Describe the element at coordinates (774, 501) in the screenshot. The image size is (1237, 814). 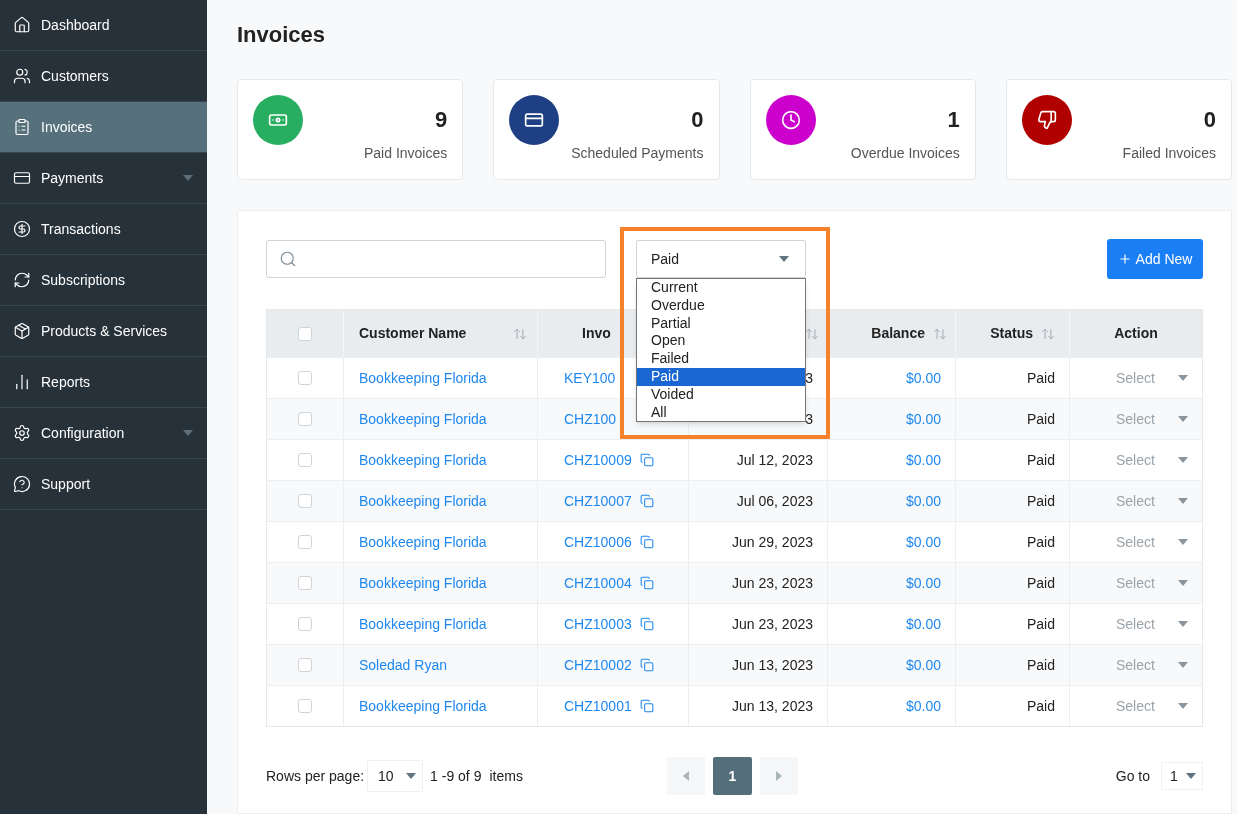
I see `date-text: Jul 06, 2023` at that location.